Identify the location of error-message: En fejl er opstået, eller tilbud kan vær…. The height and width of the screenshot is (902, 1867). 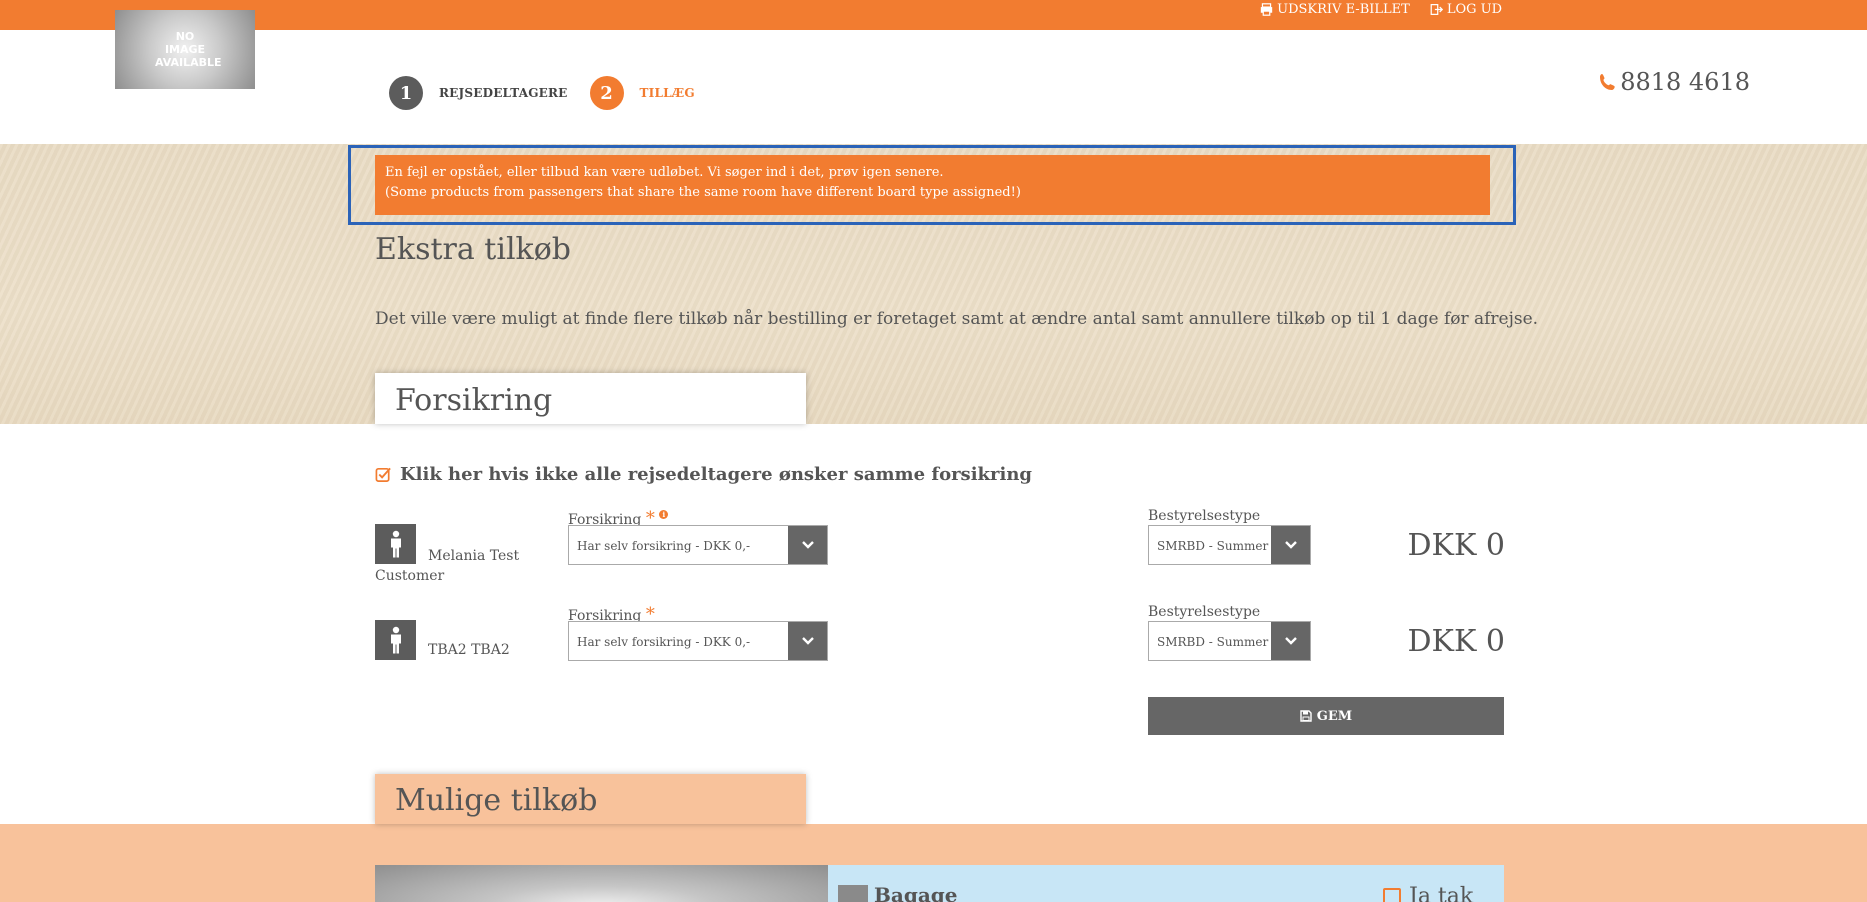
(932, 185).